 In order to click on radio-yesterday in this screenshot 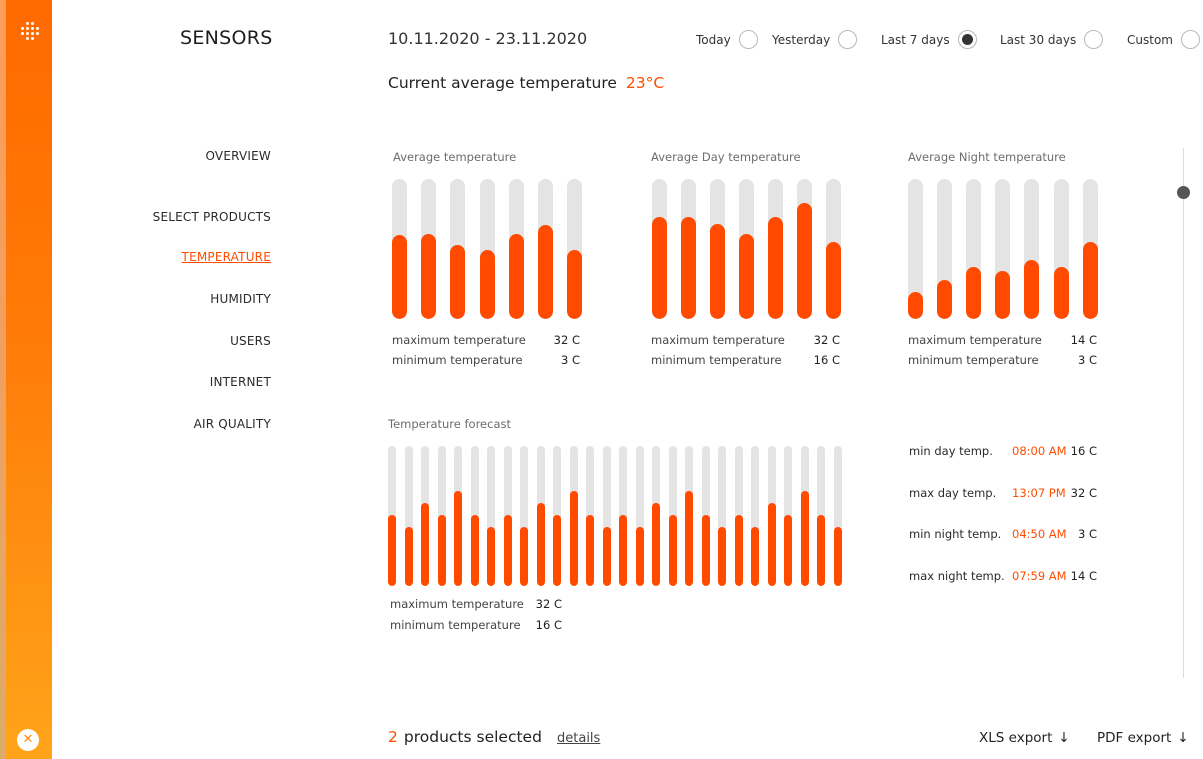, I will do `click(848, 39)`.